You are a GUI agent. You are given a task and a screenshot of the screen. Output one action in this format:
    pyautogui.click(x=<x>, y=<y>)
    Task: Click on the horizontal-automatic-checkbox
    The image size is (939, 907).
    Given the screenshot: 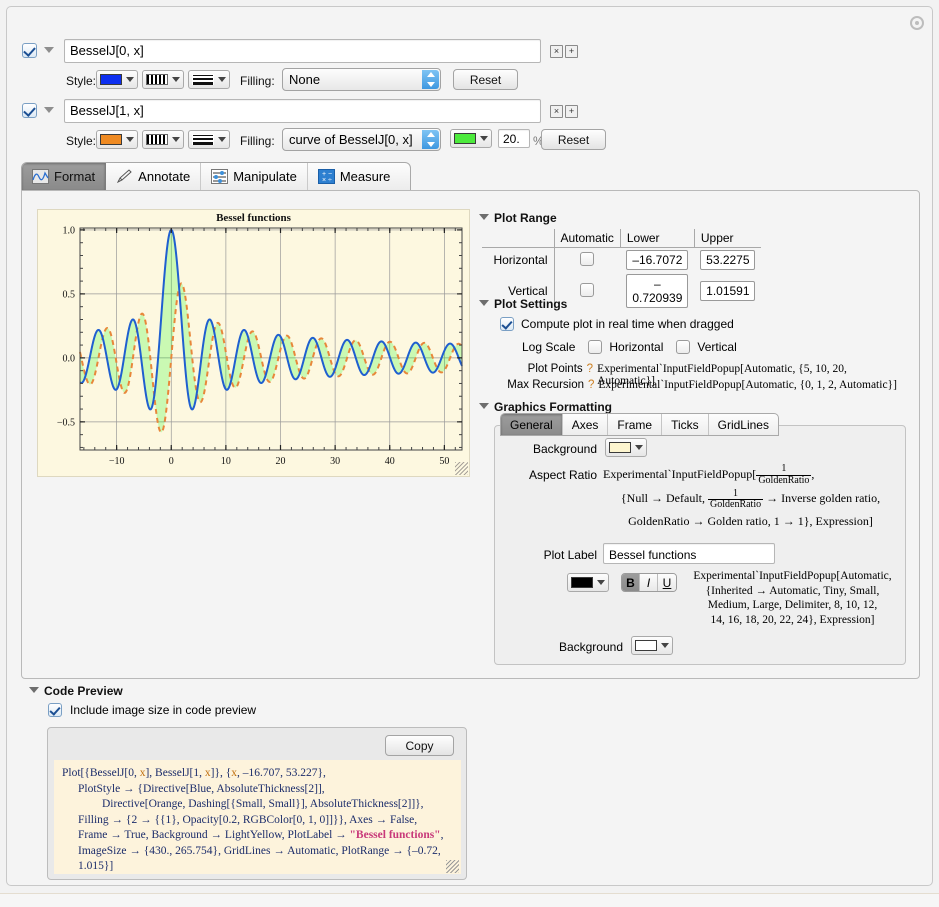 What is the action you would take?
    pyautogui.click(x=587, y=258)
    